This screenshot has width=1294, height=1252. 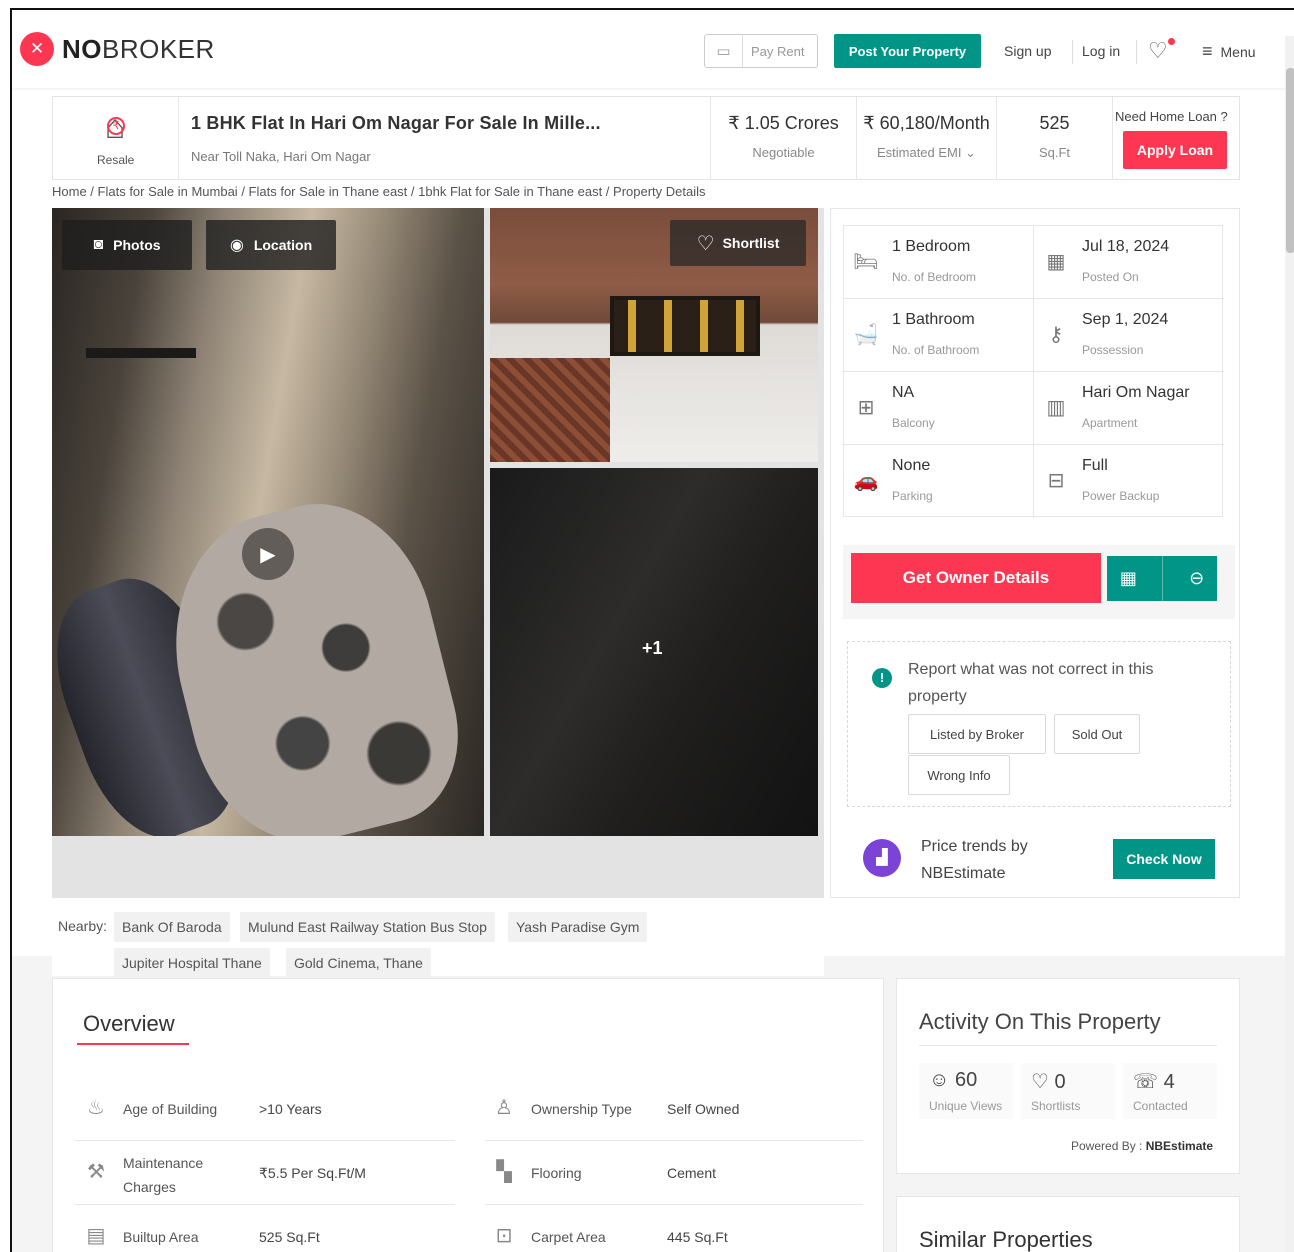 I want to click on detail-bedroom: 🛏 1 Bedroom No. of Bedroom, so click(x=939, y=262).